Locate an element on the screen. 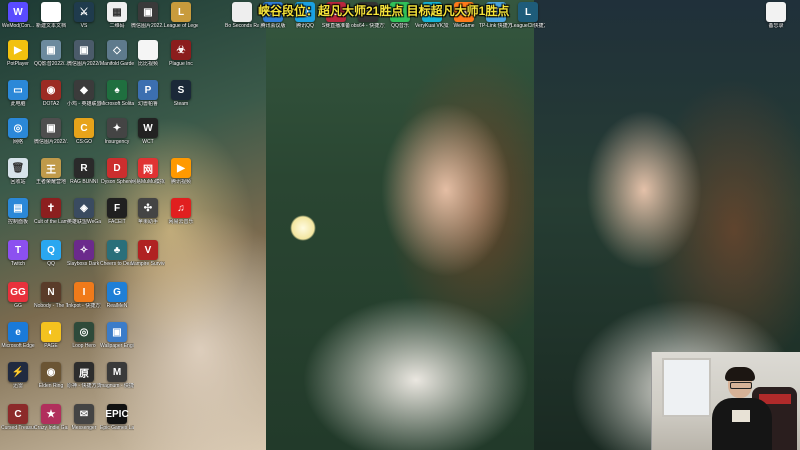  desktop-icon: ⚡ 迅雷 is located at coordinates (18, 375).